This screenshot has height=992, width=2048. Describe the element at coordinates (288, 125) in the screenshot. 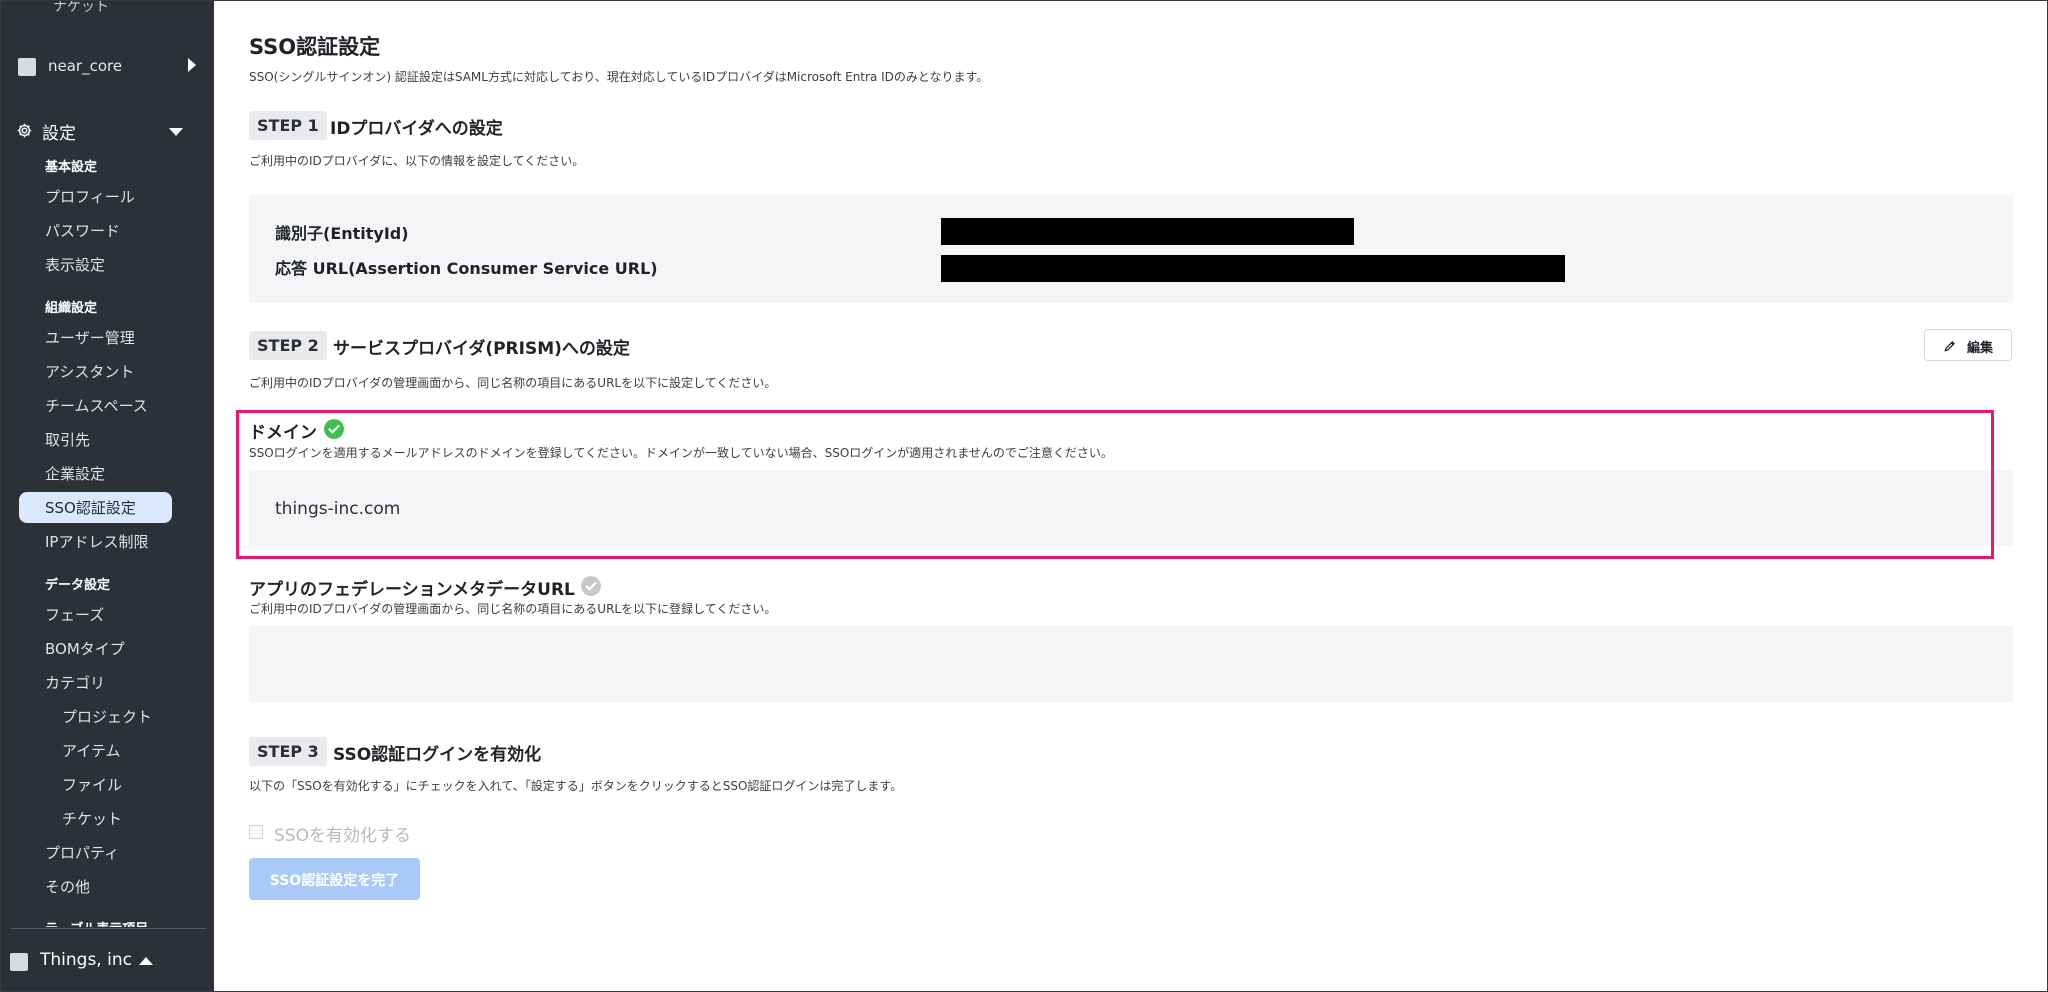

I see `step1-tag: STEP 1` at that location.